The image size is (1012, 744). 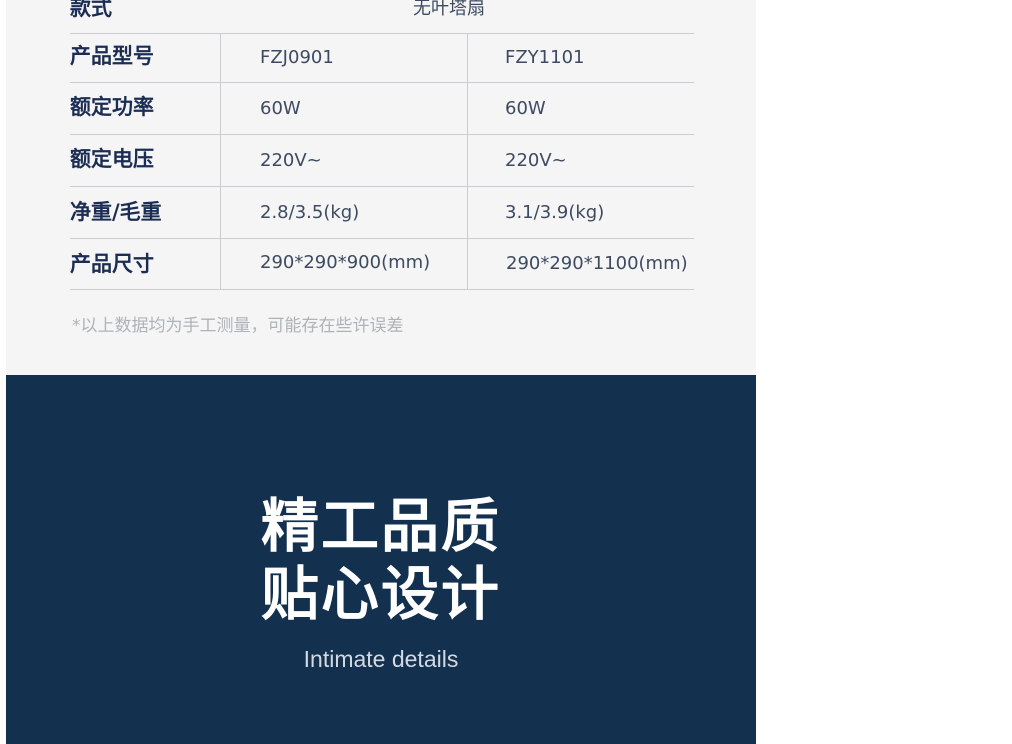 I want to click on model-value-2: FZY1101, so click(x=545, y=57).